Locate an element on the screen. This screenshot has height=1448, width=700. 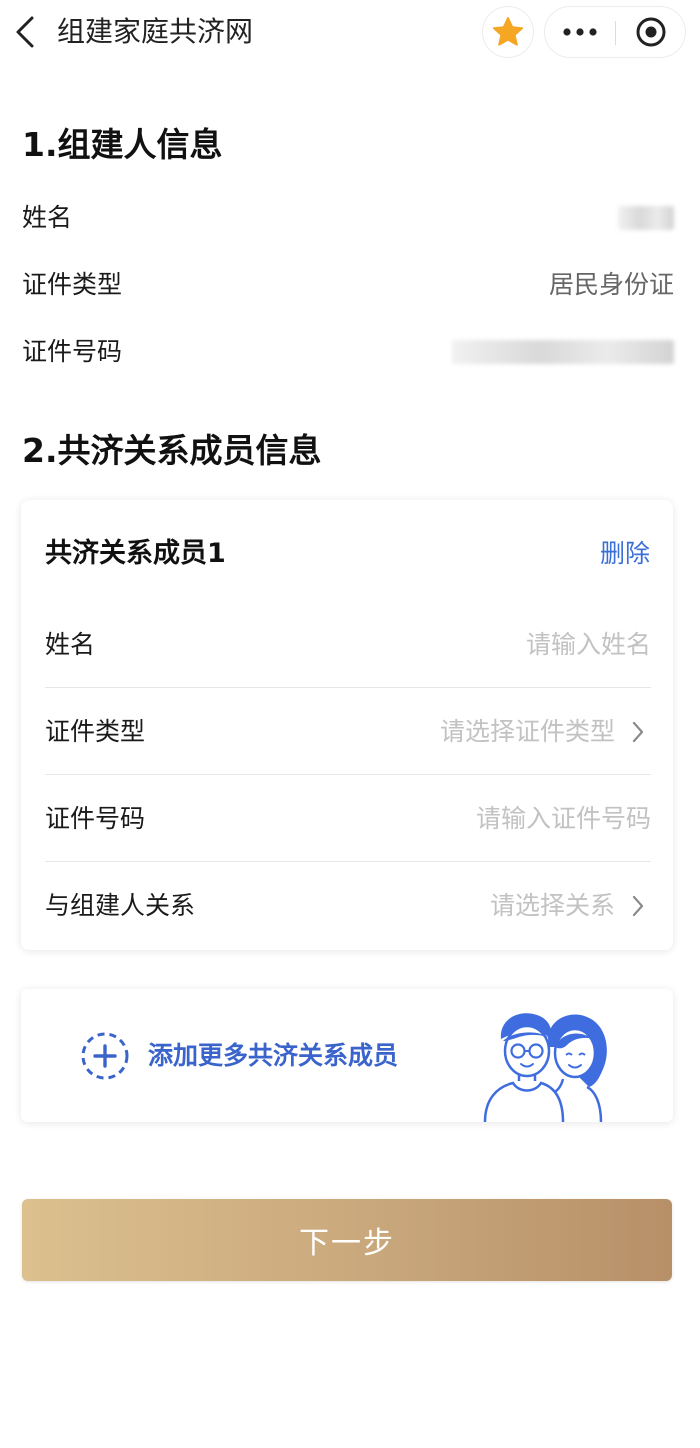
more-dots-icon is located at coordinates (580, 32).